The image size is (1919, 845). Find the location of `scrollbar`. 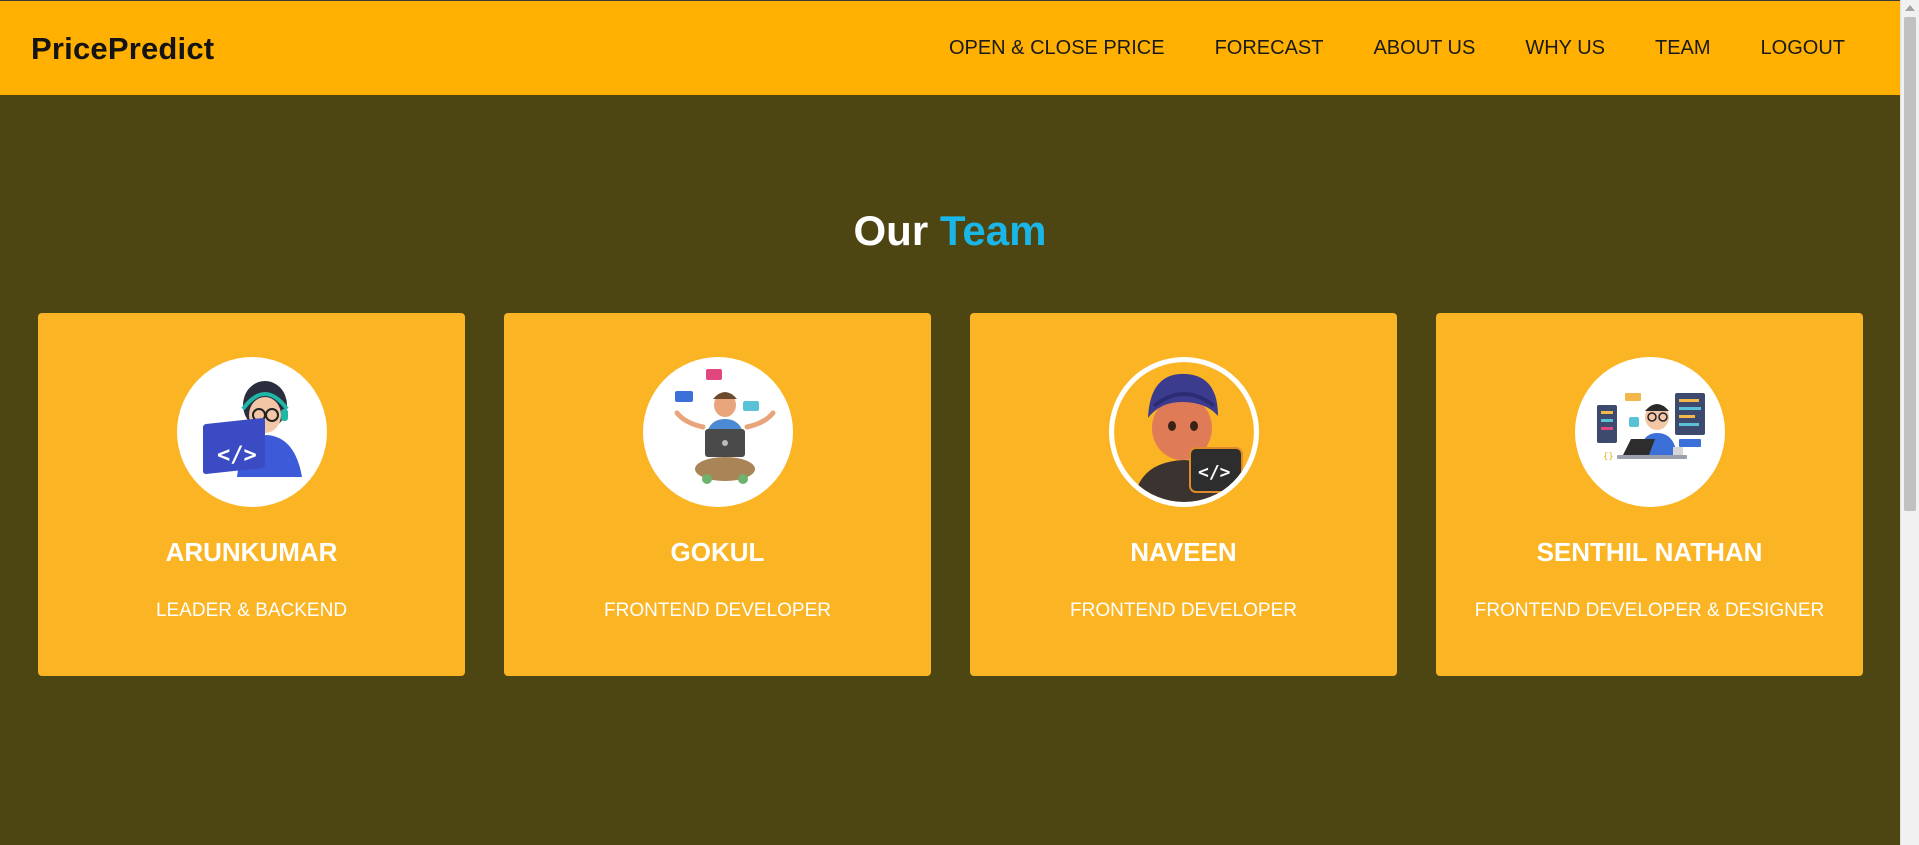

scrollbar is located at coordinates (1909, 422).